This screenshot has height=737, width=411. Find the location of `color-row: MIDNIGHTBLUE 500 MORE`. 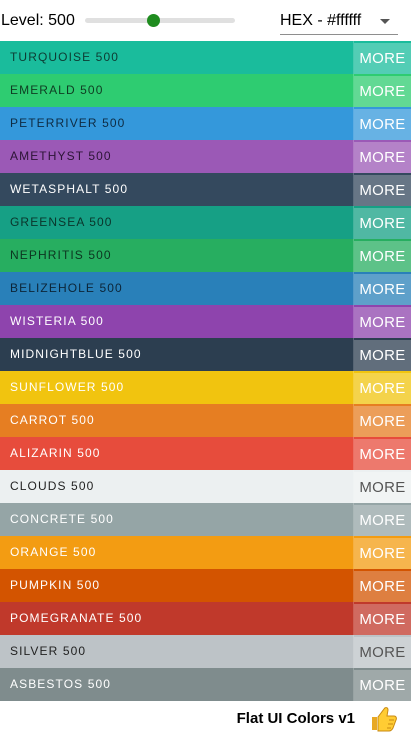

color-row: MIDNIGHTBLUE 500 MORE is located at coordinates (205, 354).